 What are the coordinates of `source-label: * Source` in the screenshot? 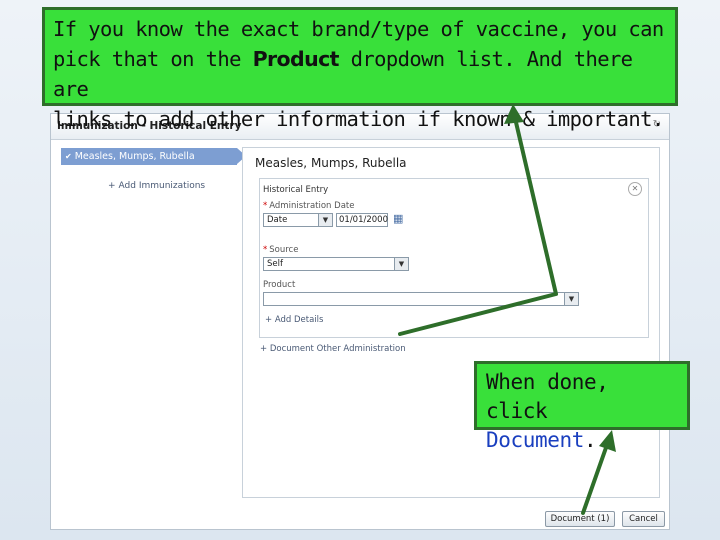 It's located at (281, 250).